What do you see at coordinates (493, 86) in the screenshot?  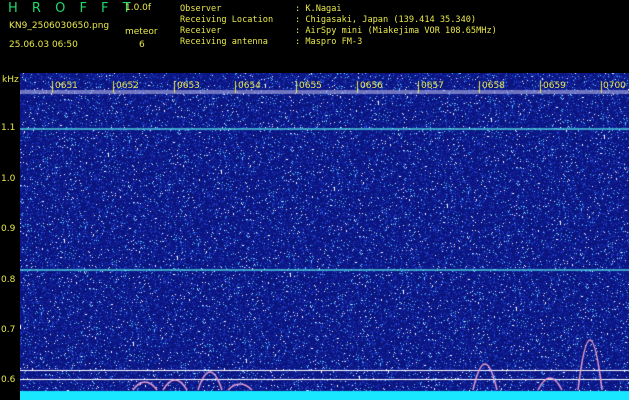 I see `time-label: 0658` at bounding box center [493, 86].